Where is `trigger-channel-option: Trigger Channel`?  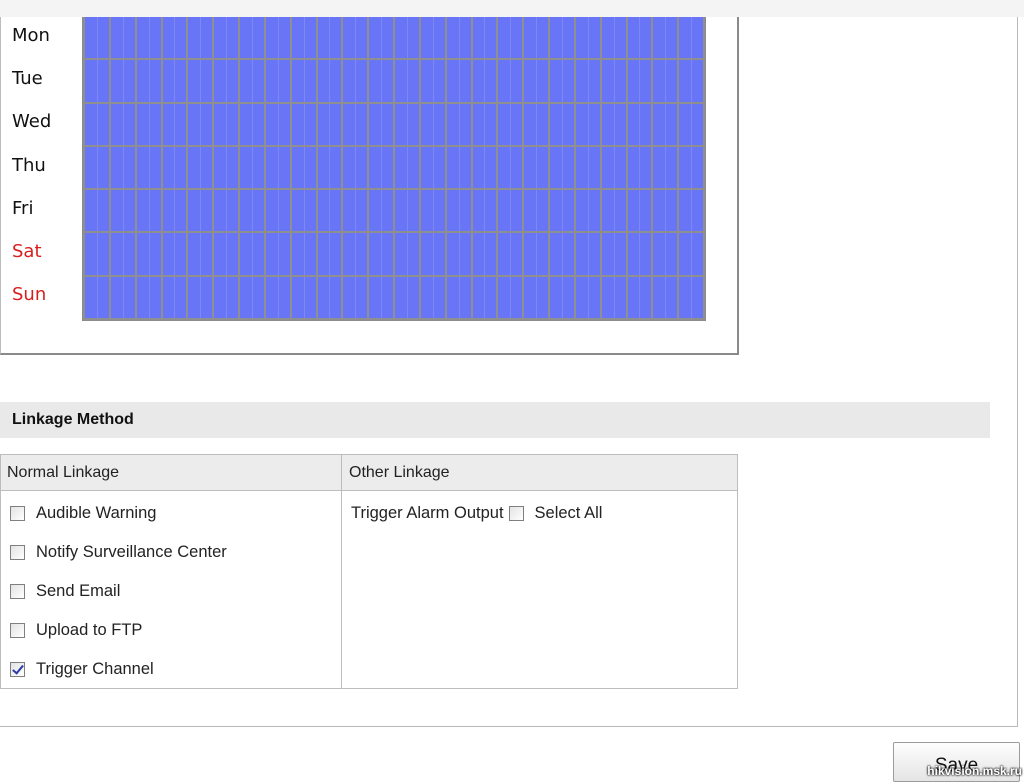 trigger-channel-option: Trigger Channel is located at coordinates (82, 669).